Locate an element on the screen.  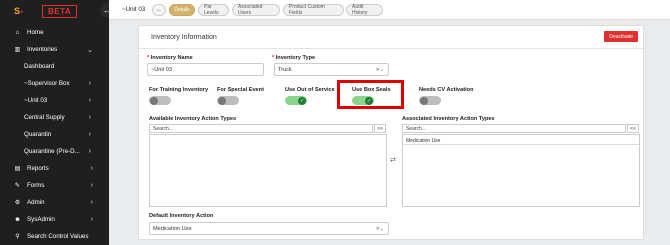
sidebar-item-label: Inventories is located at coordinates (42, 49).